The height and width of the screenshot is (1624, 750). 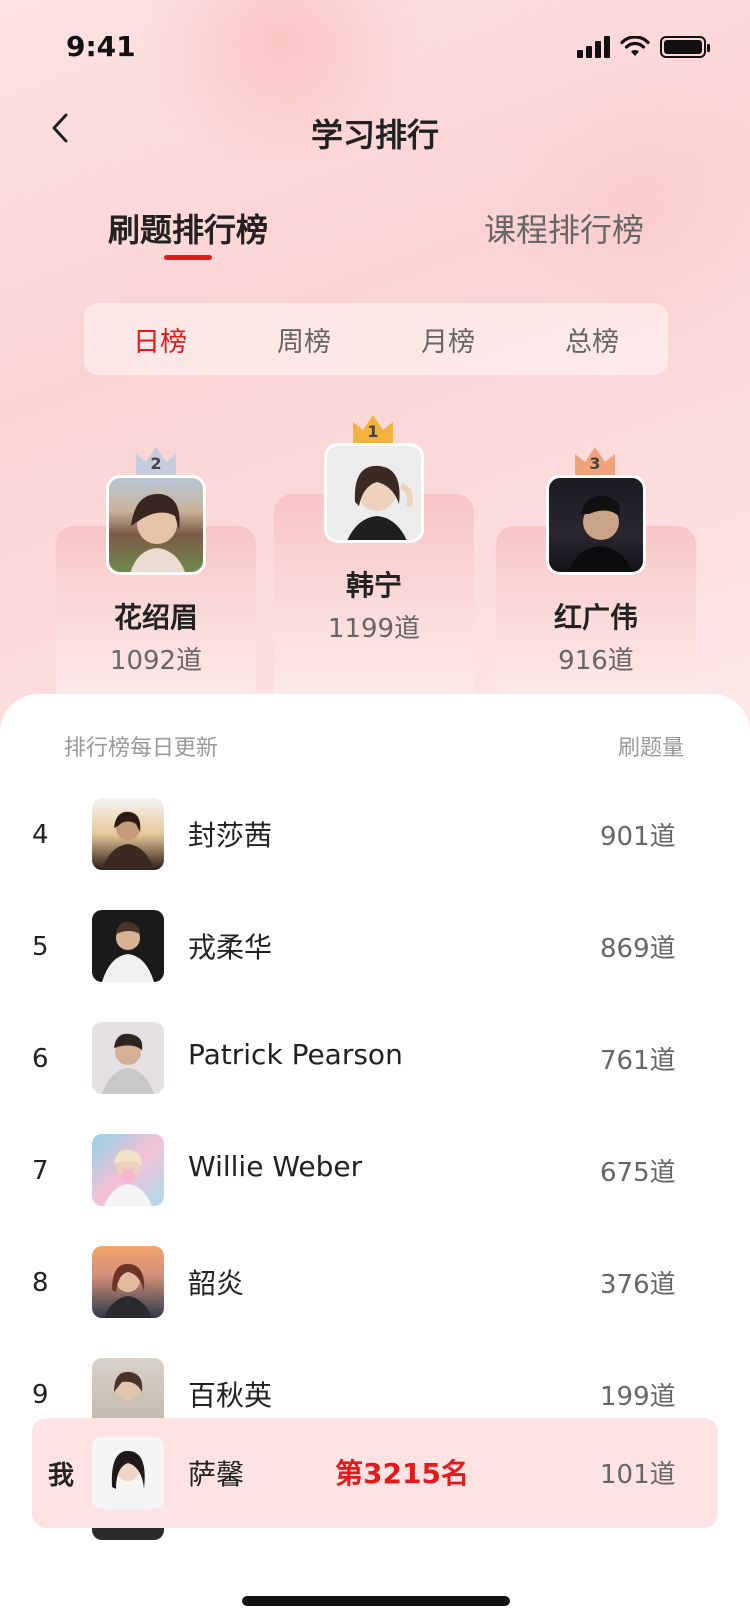 I want to click on rank-number: 6, so click(x=40, y=1059).